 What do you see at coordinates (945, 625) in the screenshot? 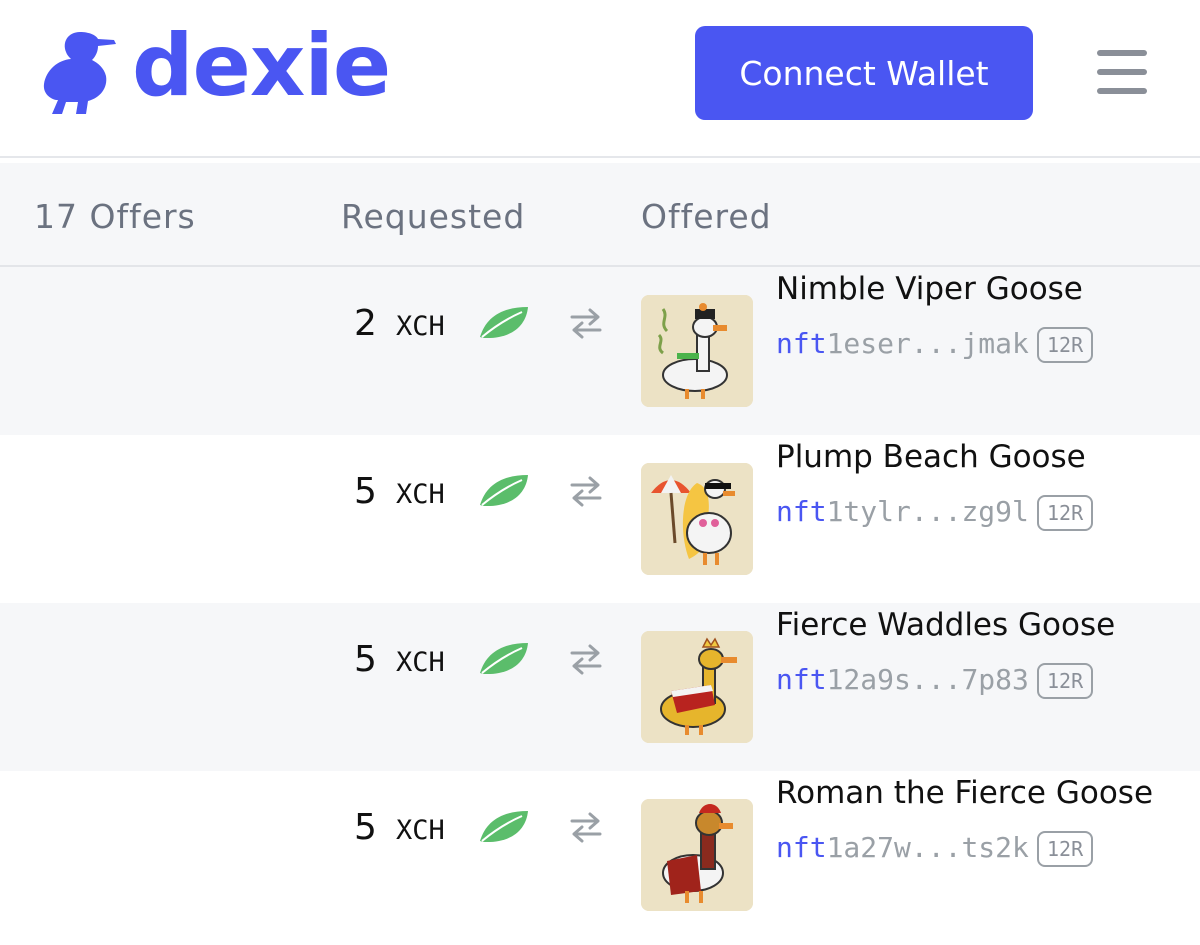
I see `nft-name: Fierce Waddles Goose` at bounding box center [945, 625].